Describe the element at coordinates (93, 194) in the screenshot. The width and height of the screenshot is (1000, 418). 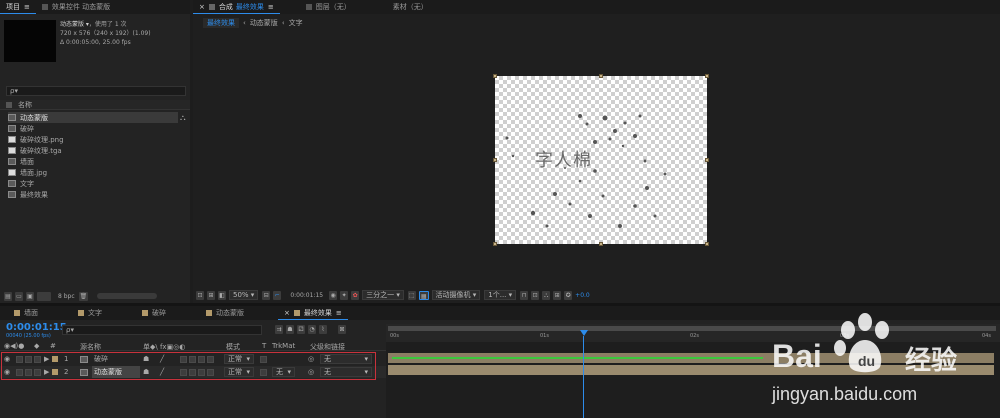
I see `project-item: 最终效果` at that location.